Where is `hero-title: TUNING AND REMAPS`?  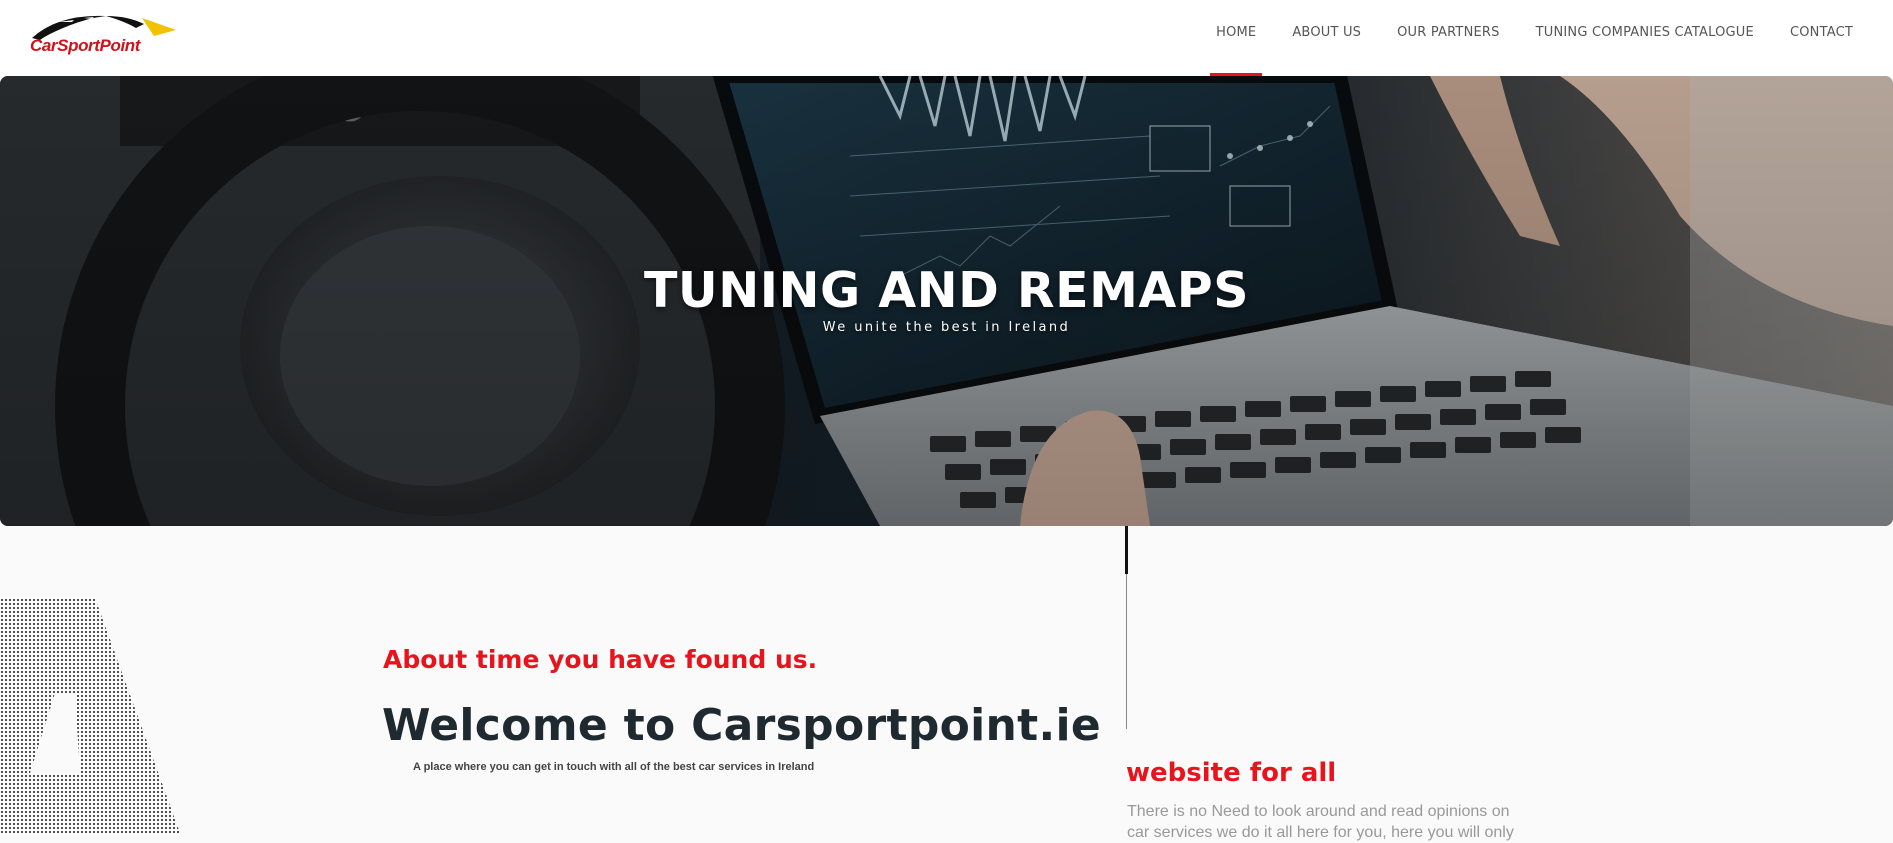
hero-title: TUNING AND REMAPS is located at coordinates (946, 290).